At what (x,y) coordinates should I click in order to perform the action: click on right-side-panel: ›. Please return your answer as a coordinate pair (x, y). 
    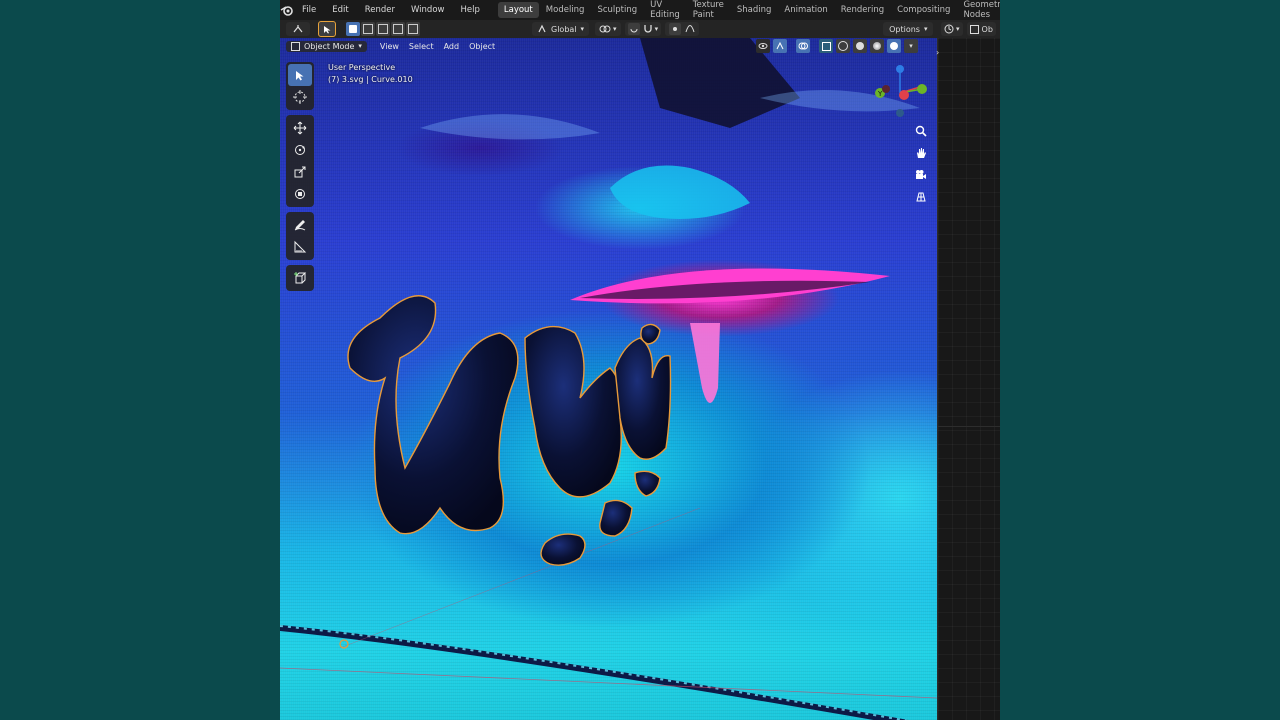
    Looking at the image, I should click on (968, 379).